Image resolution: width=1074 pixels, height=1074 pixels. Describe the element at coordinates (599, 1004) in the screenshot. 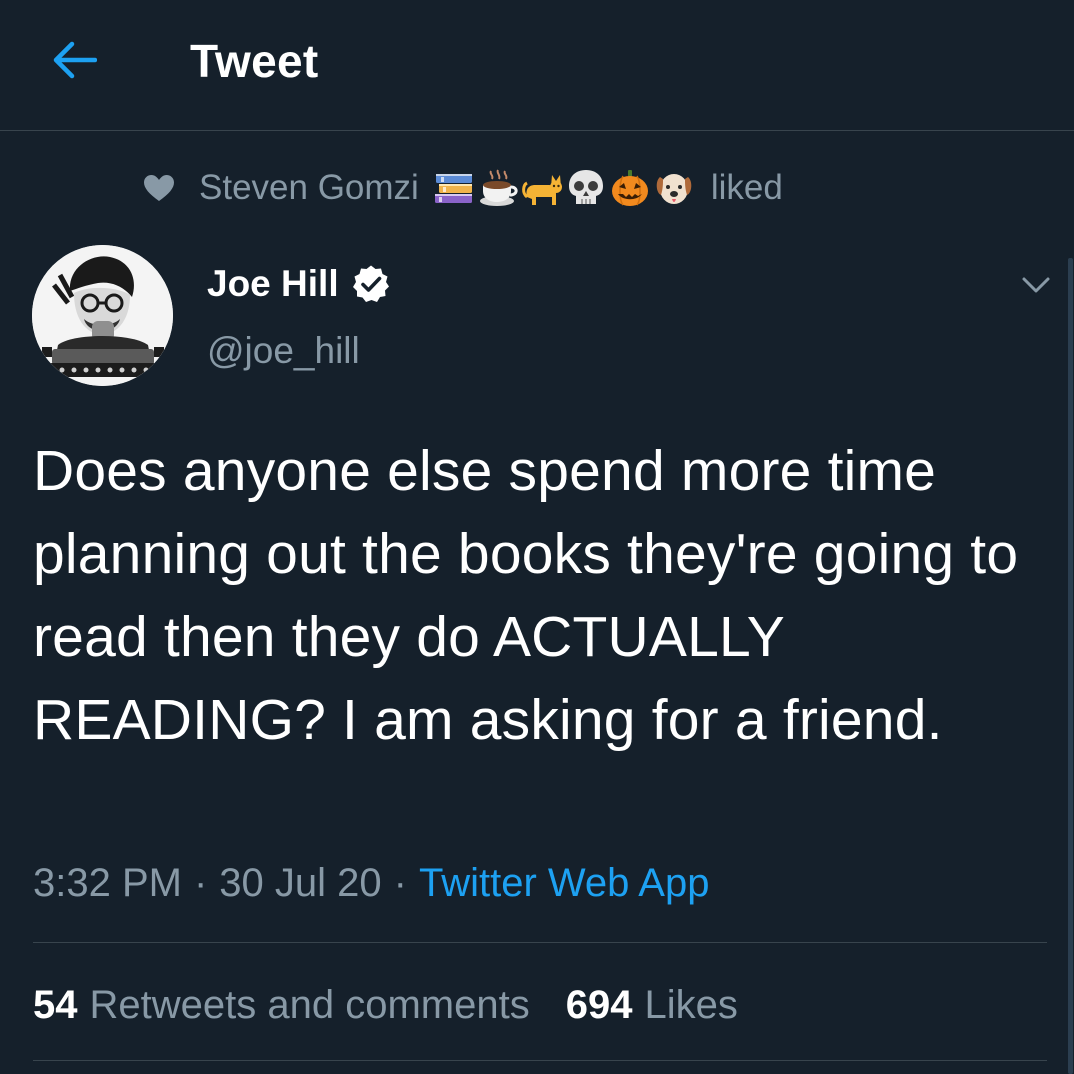

I see `likes-count: 694` at that location.